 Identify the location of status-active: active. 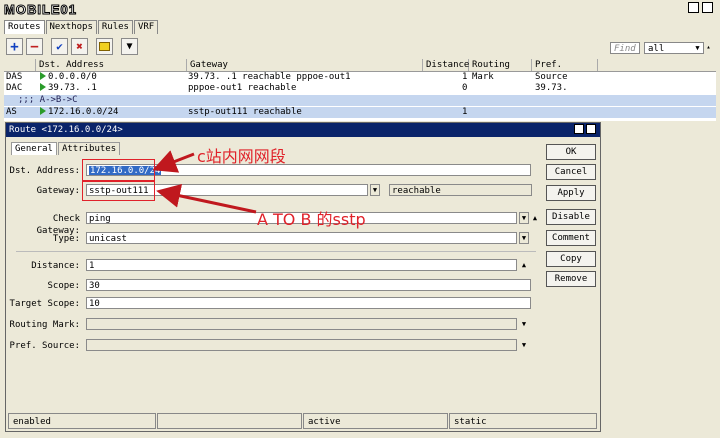
(375, 421).